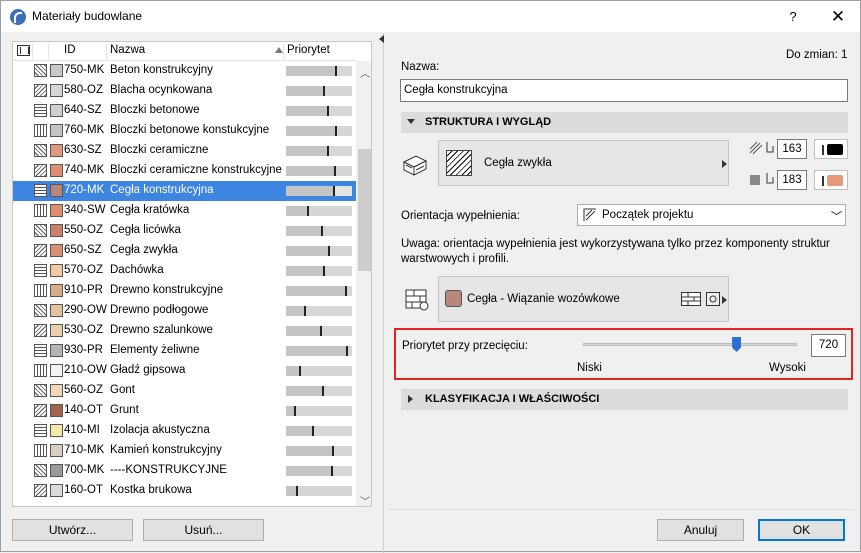  Describe the element at coordinates (590, 215) in the screenshot. I see `orientation-icon` at that location.